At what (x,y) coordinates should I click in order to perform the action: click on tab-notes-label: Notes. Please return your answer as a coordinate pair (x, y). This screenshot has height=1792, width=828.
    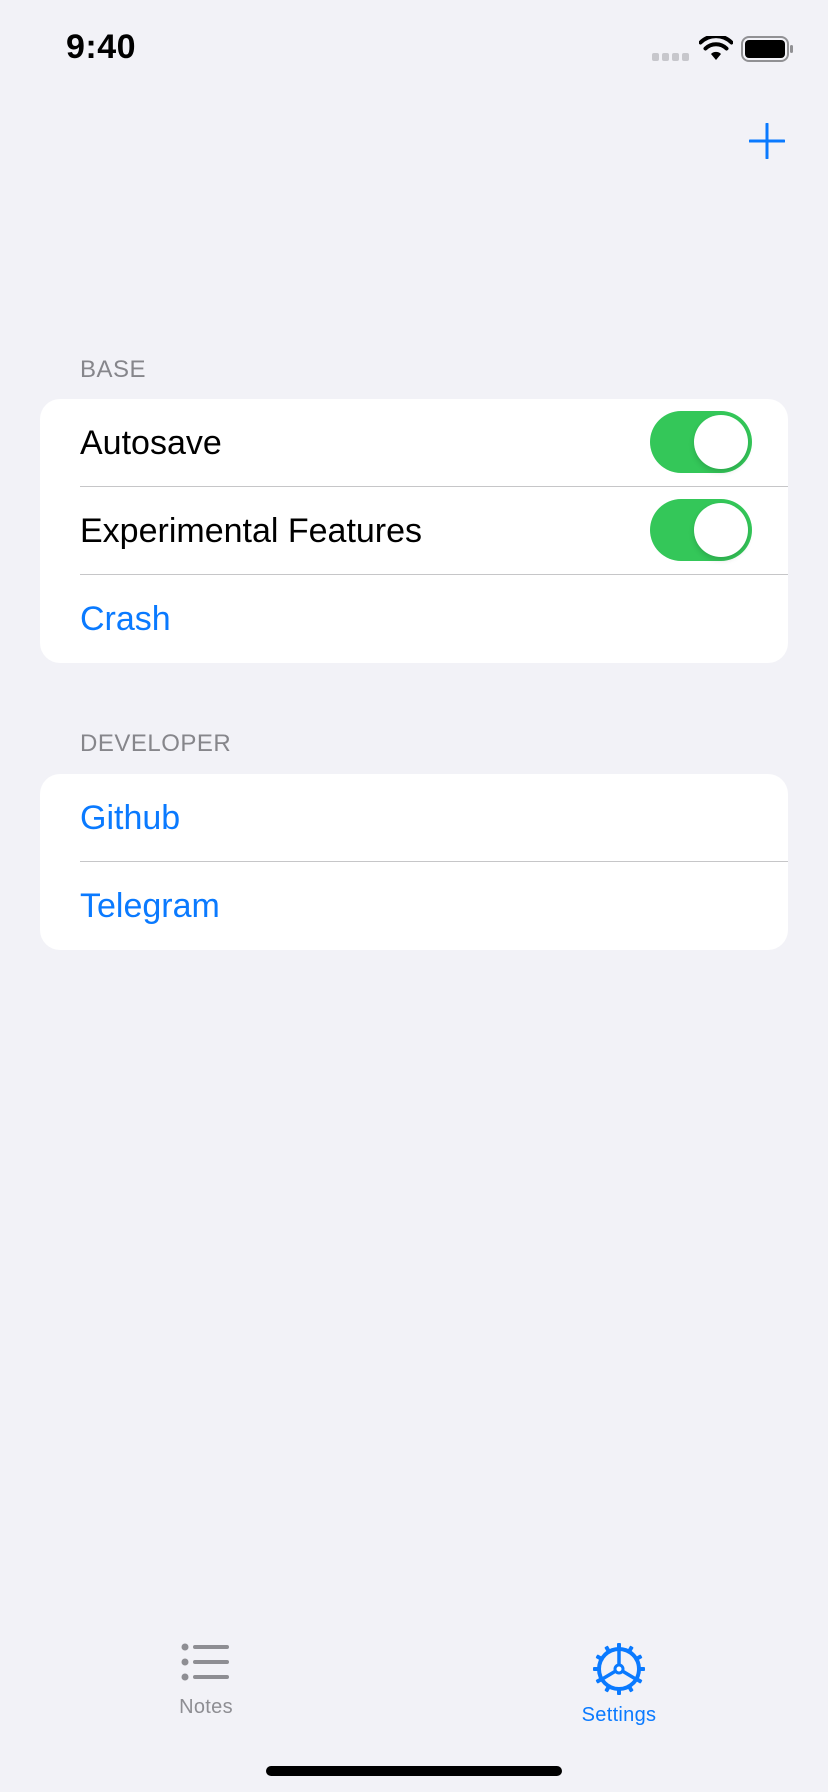
    Looking at the image, I should click on (206, 1707).